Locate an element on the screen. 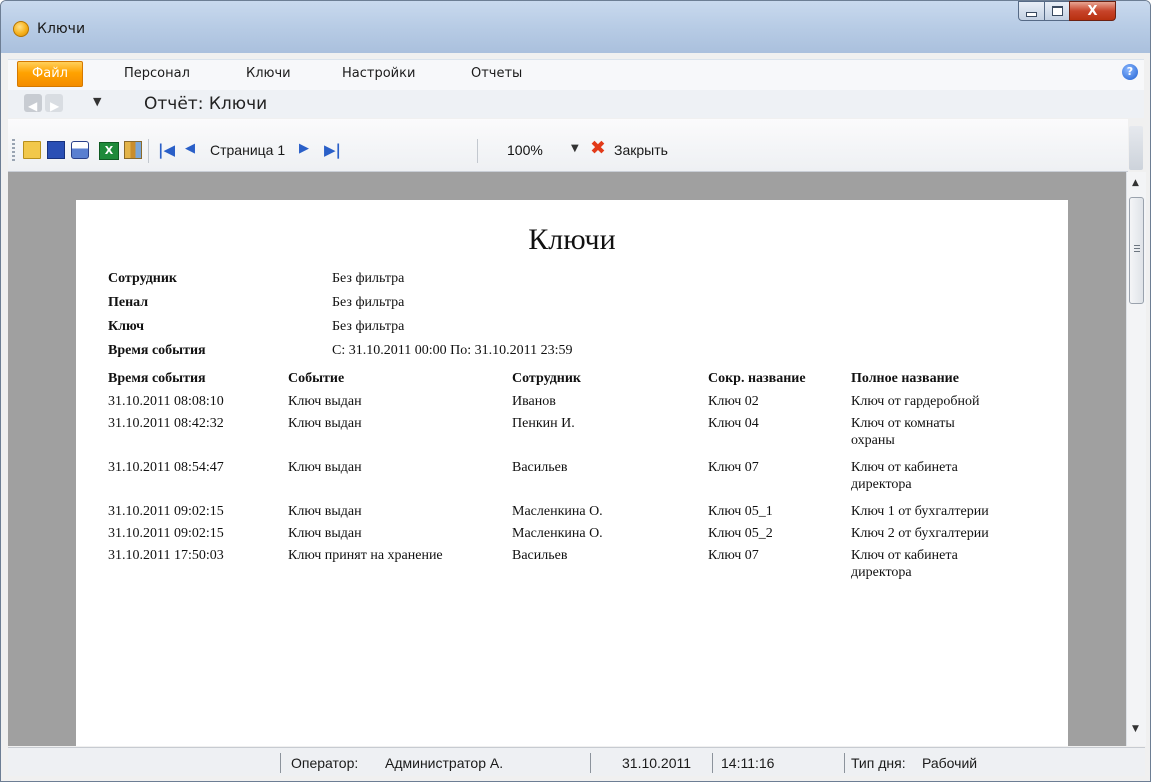 This screenshot has height=782, width=1151. maximize-button is located at coordinates (1057, 11).